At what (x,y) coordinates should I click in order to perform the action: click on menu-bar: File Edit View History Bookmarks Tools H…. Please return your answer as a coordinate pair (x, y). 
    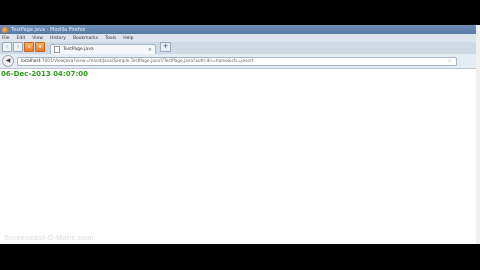
    Looking at the image, I should click on (238, 38).